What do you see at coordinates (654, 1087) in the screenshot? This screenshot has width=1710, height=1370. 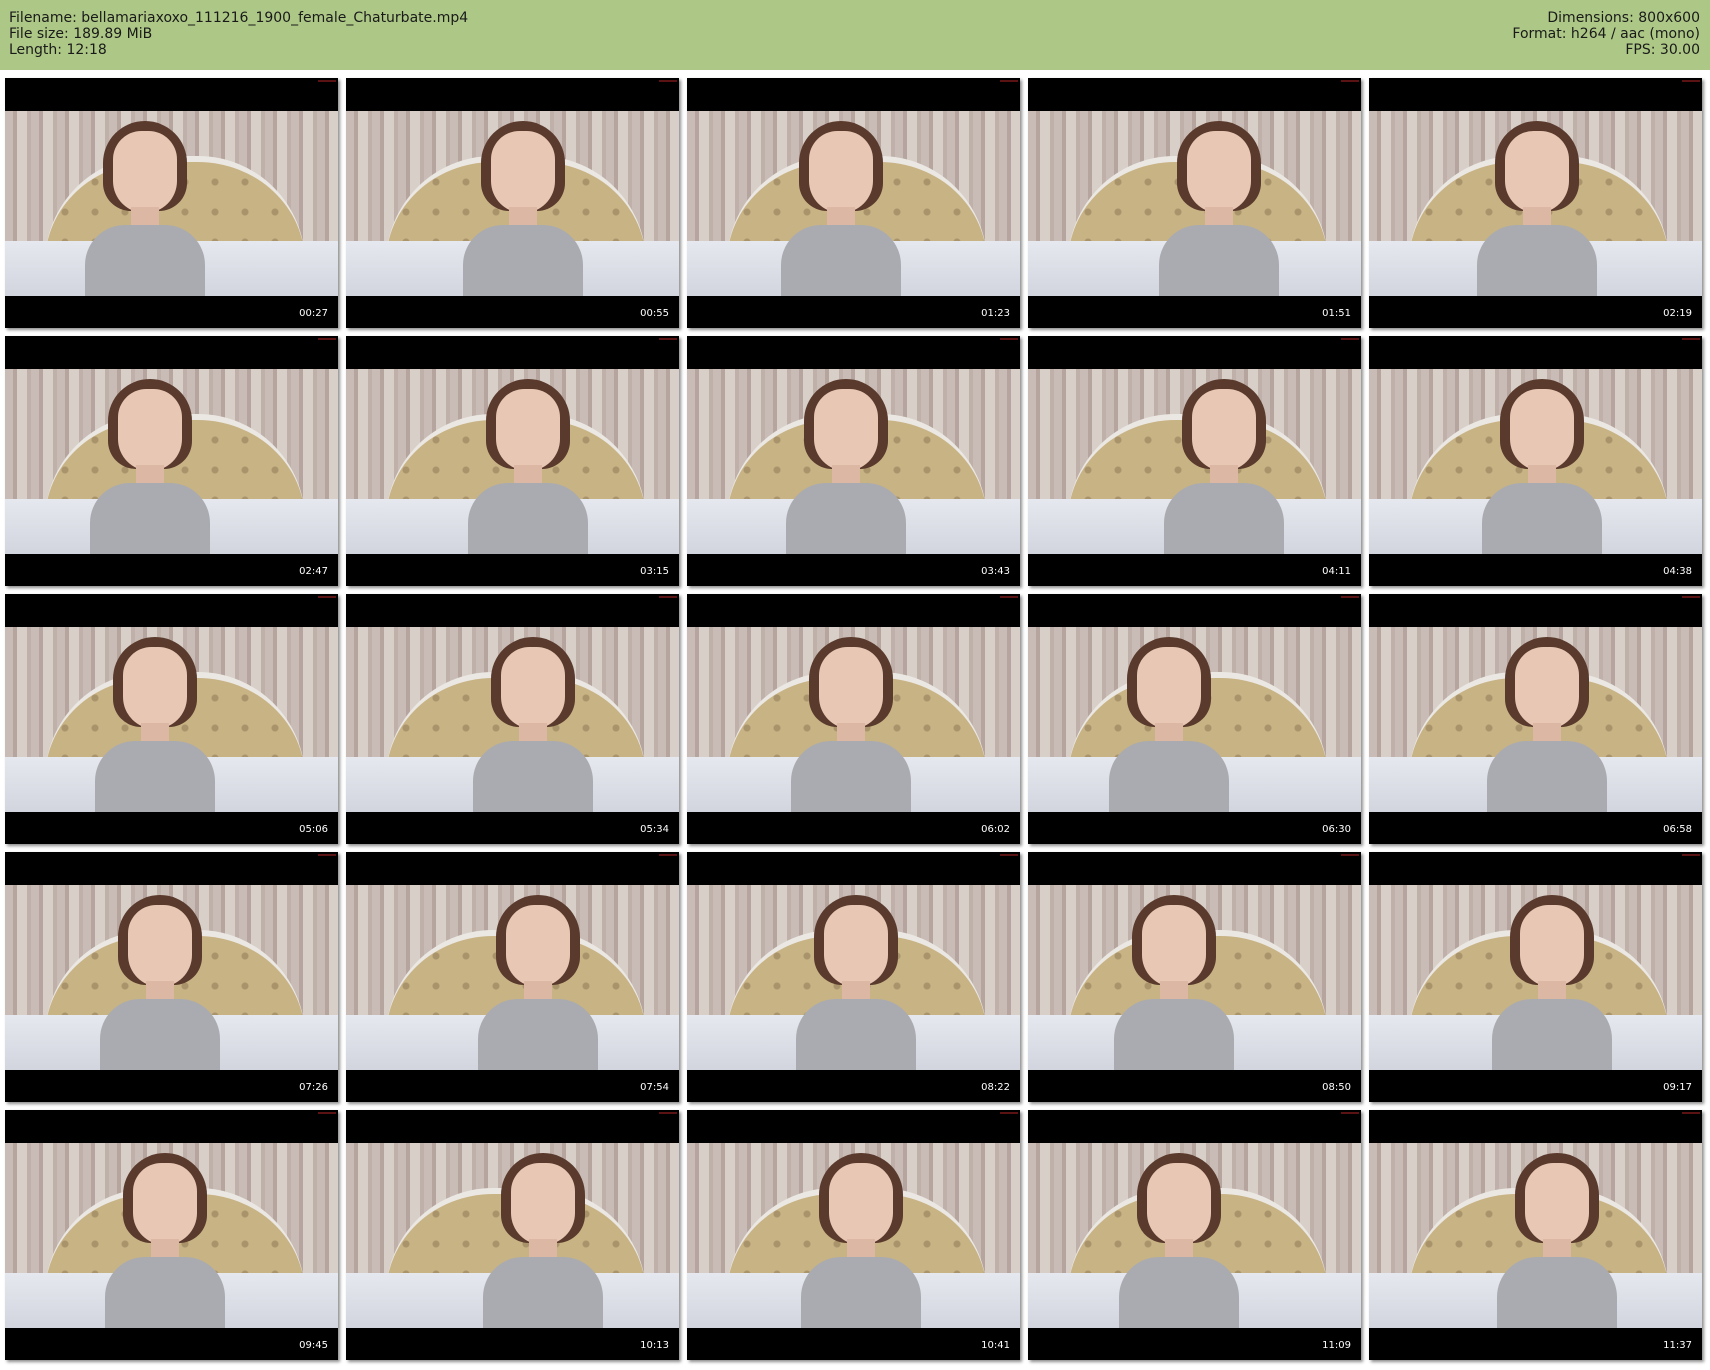 I see `timestamp-label: 07:54` at bounding box center [654, 1087].